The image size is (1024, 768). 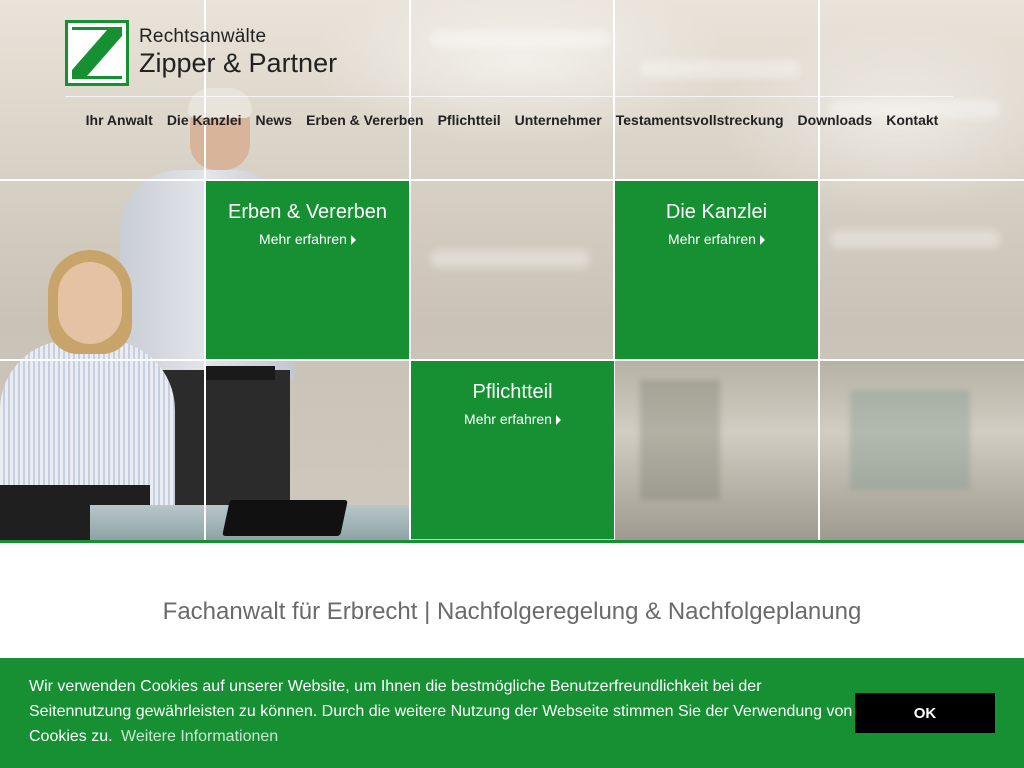 What do you see at coordinates (119, 120) in the screenshot?
I see `nav-item-ihr-anwalt: Ihr Anwalt` at bounding box center [119, 120].